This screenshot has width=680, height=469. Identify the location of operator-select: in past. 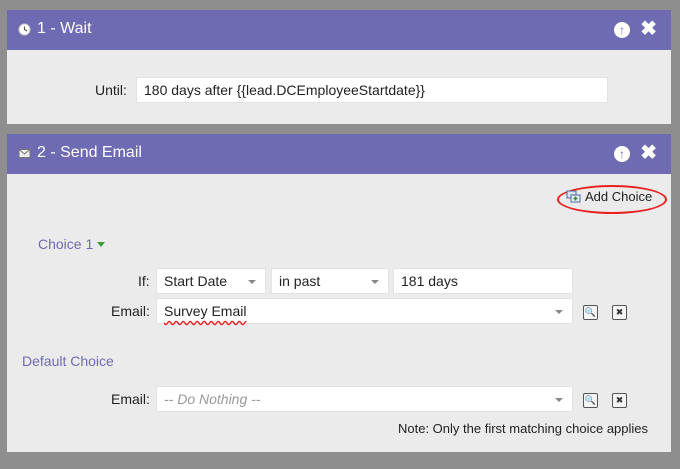
(330, 281).